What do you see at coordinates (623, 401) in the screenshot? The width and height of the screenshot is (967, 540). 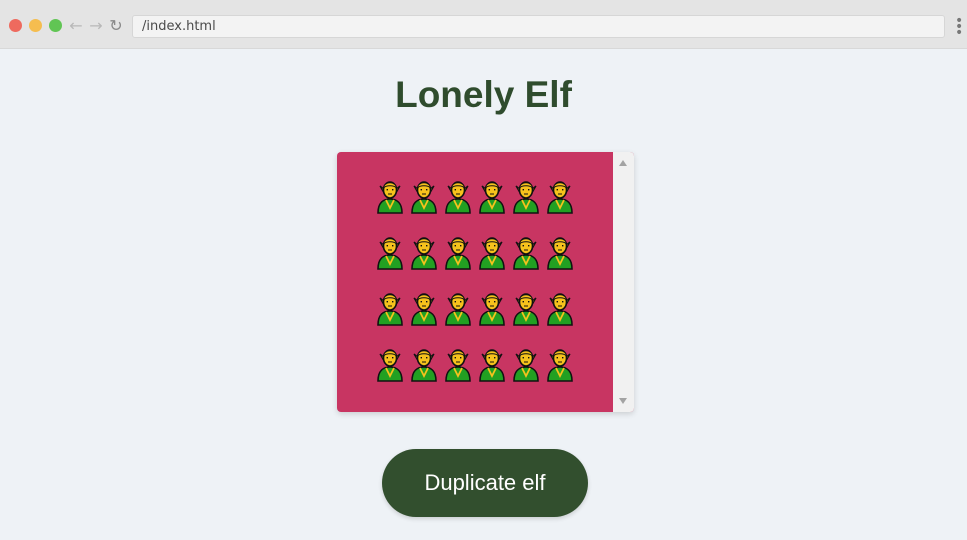 I see `scroll-down-arrow-icon` at bounding box center [623, 401].